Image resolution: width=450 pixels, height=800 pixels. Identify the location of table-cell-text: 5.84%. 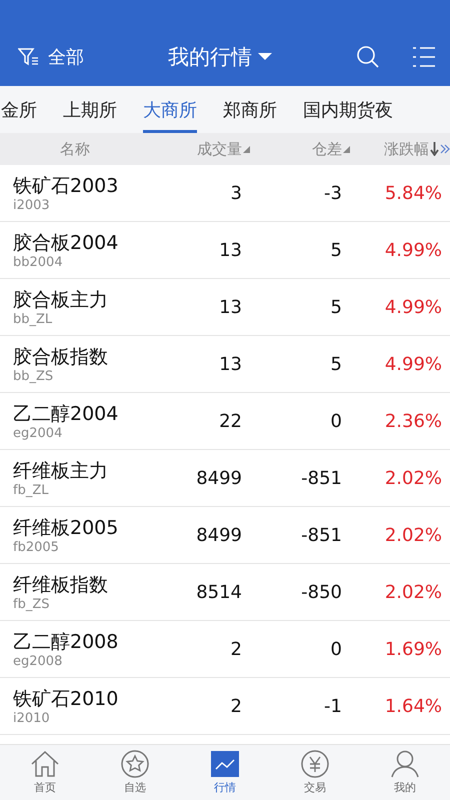
(413, 193).